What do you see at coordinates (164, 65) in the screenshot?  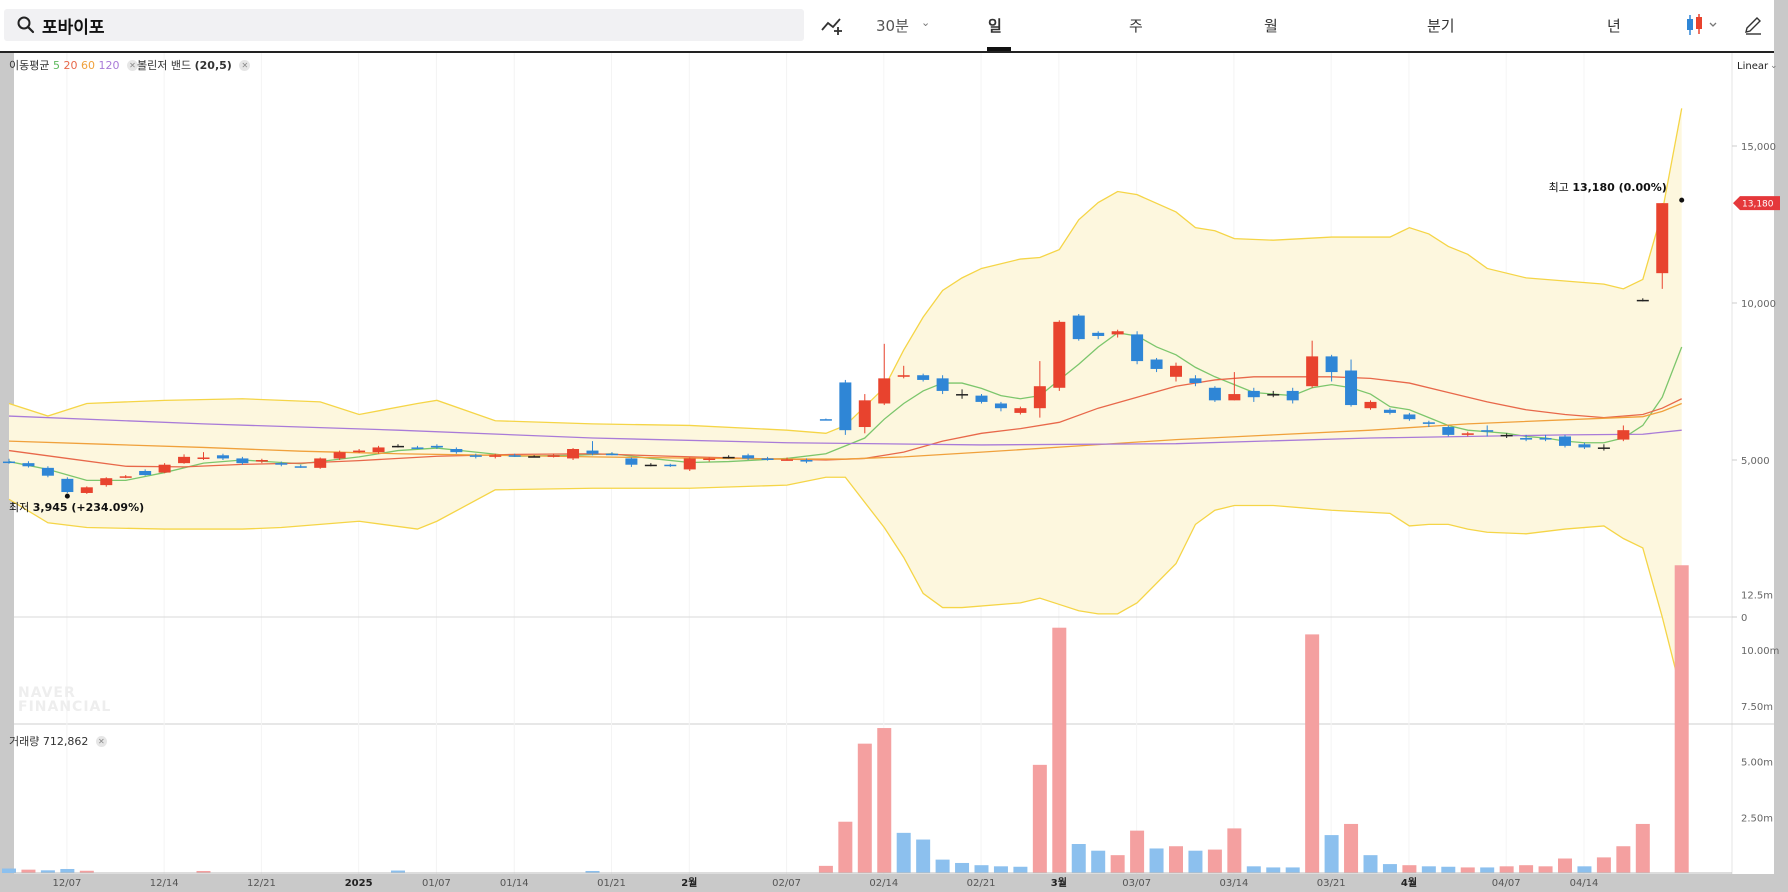 I see `bb-legend-label: 볼린저 밴드` at bounding box center [164, 65].